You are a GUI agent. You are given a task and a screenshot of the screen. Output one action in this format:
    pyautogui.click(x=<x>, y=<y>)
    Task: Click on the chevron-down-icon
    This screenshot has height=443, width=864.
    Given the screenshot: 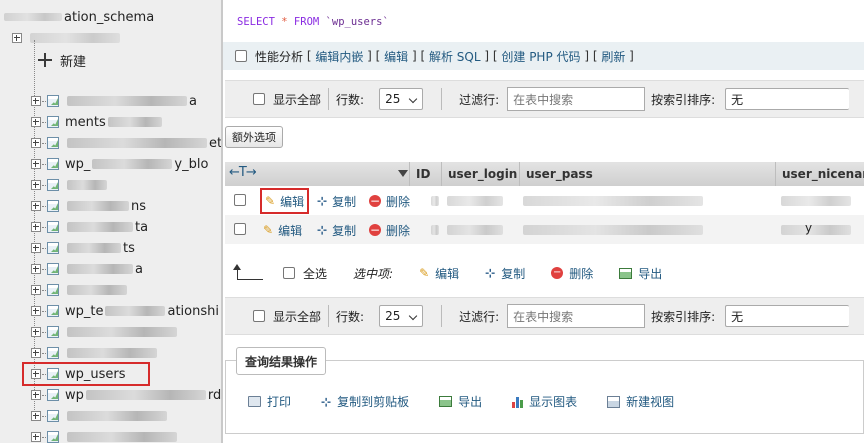 What is the action you would take?
    pyautogui.click(x=413, y=316)
    